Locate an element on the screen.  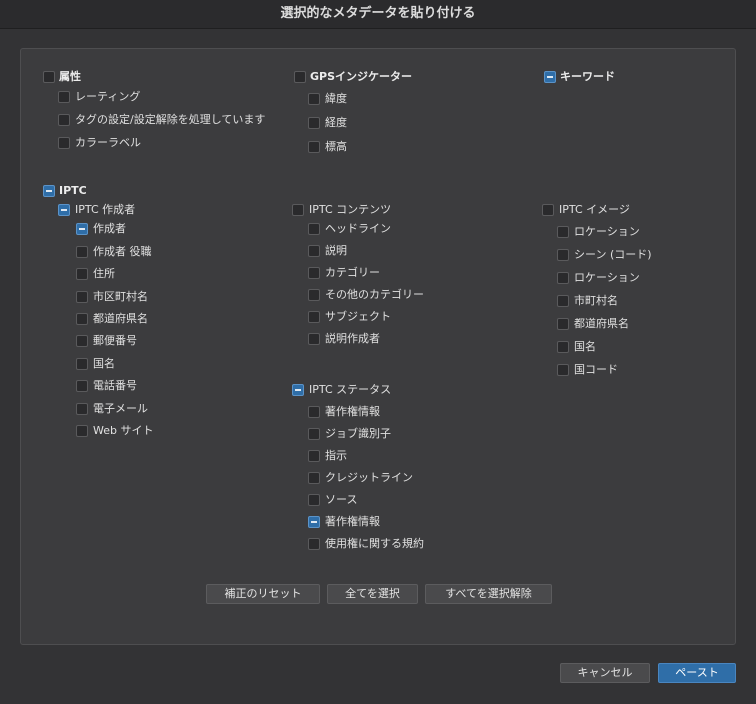
email-label: 電子メール is located at coordinates (120, 408).